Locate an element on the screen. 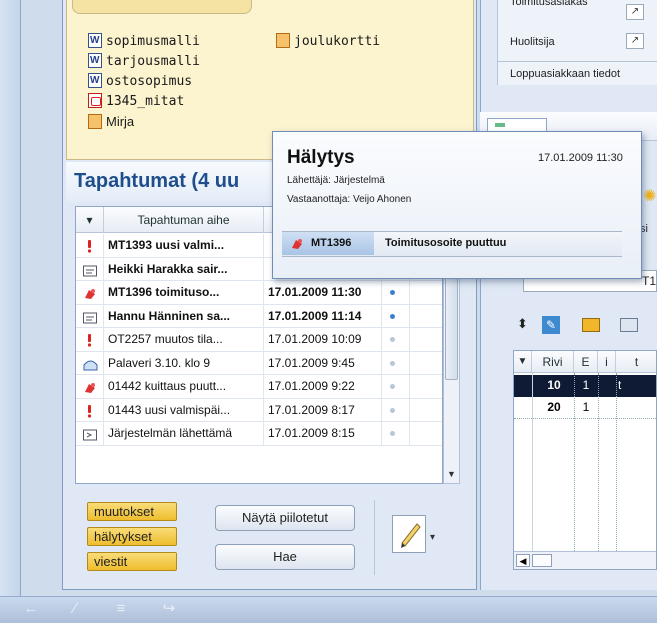  edit-rows-icon: ✎ is located at coordinates (551, 325).